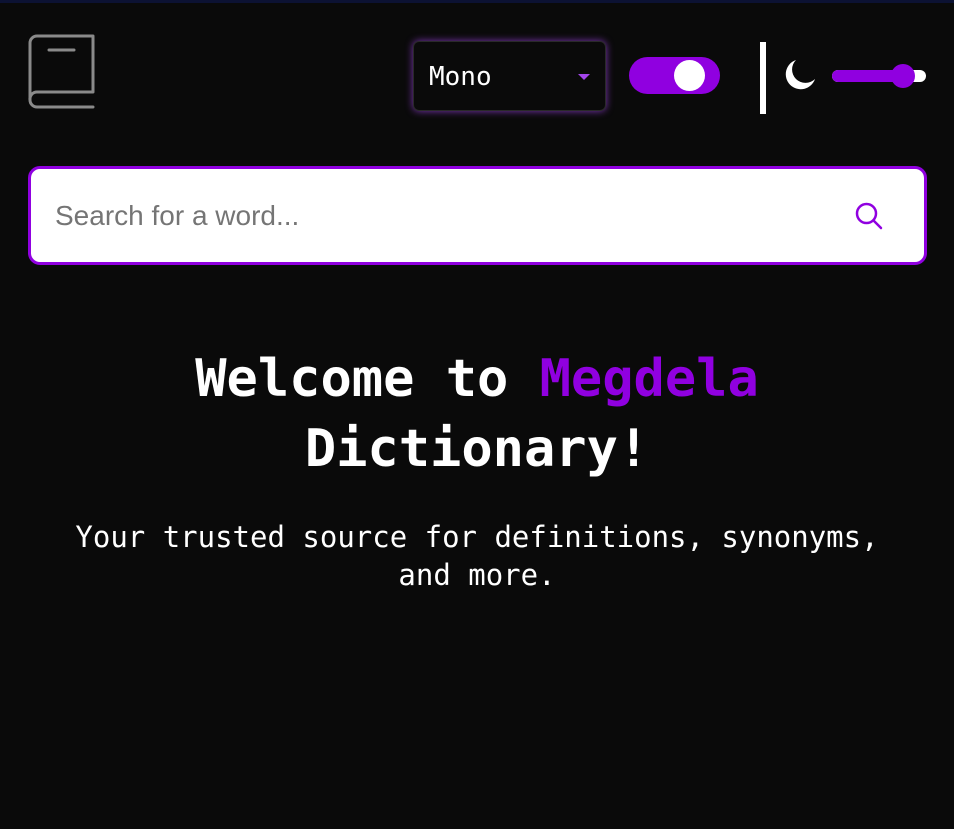  What do you see at coordinates (649, 379) in the screenshot?
I see `brand-name: Megdela` at bounding box center [649, 379].